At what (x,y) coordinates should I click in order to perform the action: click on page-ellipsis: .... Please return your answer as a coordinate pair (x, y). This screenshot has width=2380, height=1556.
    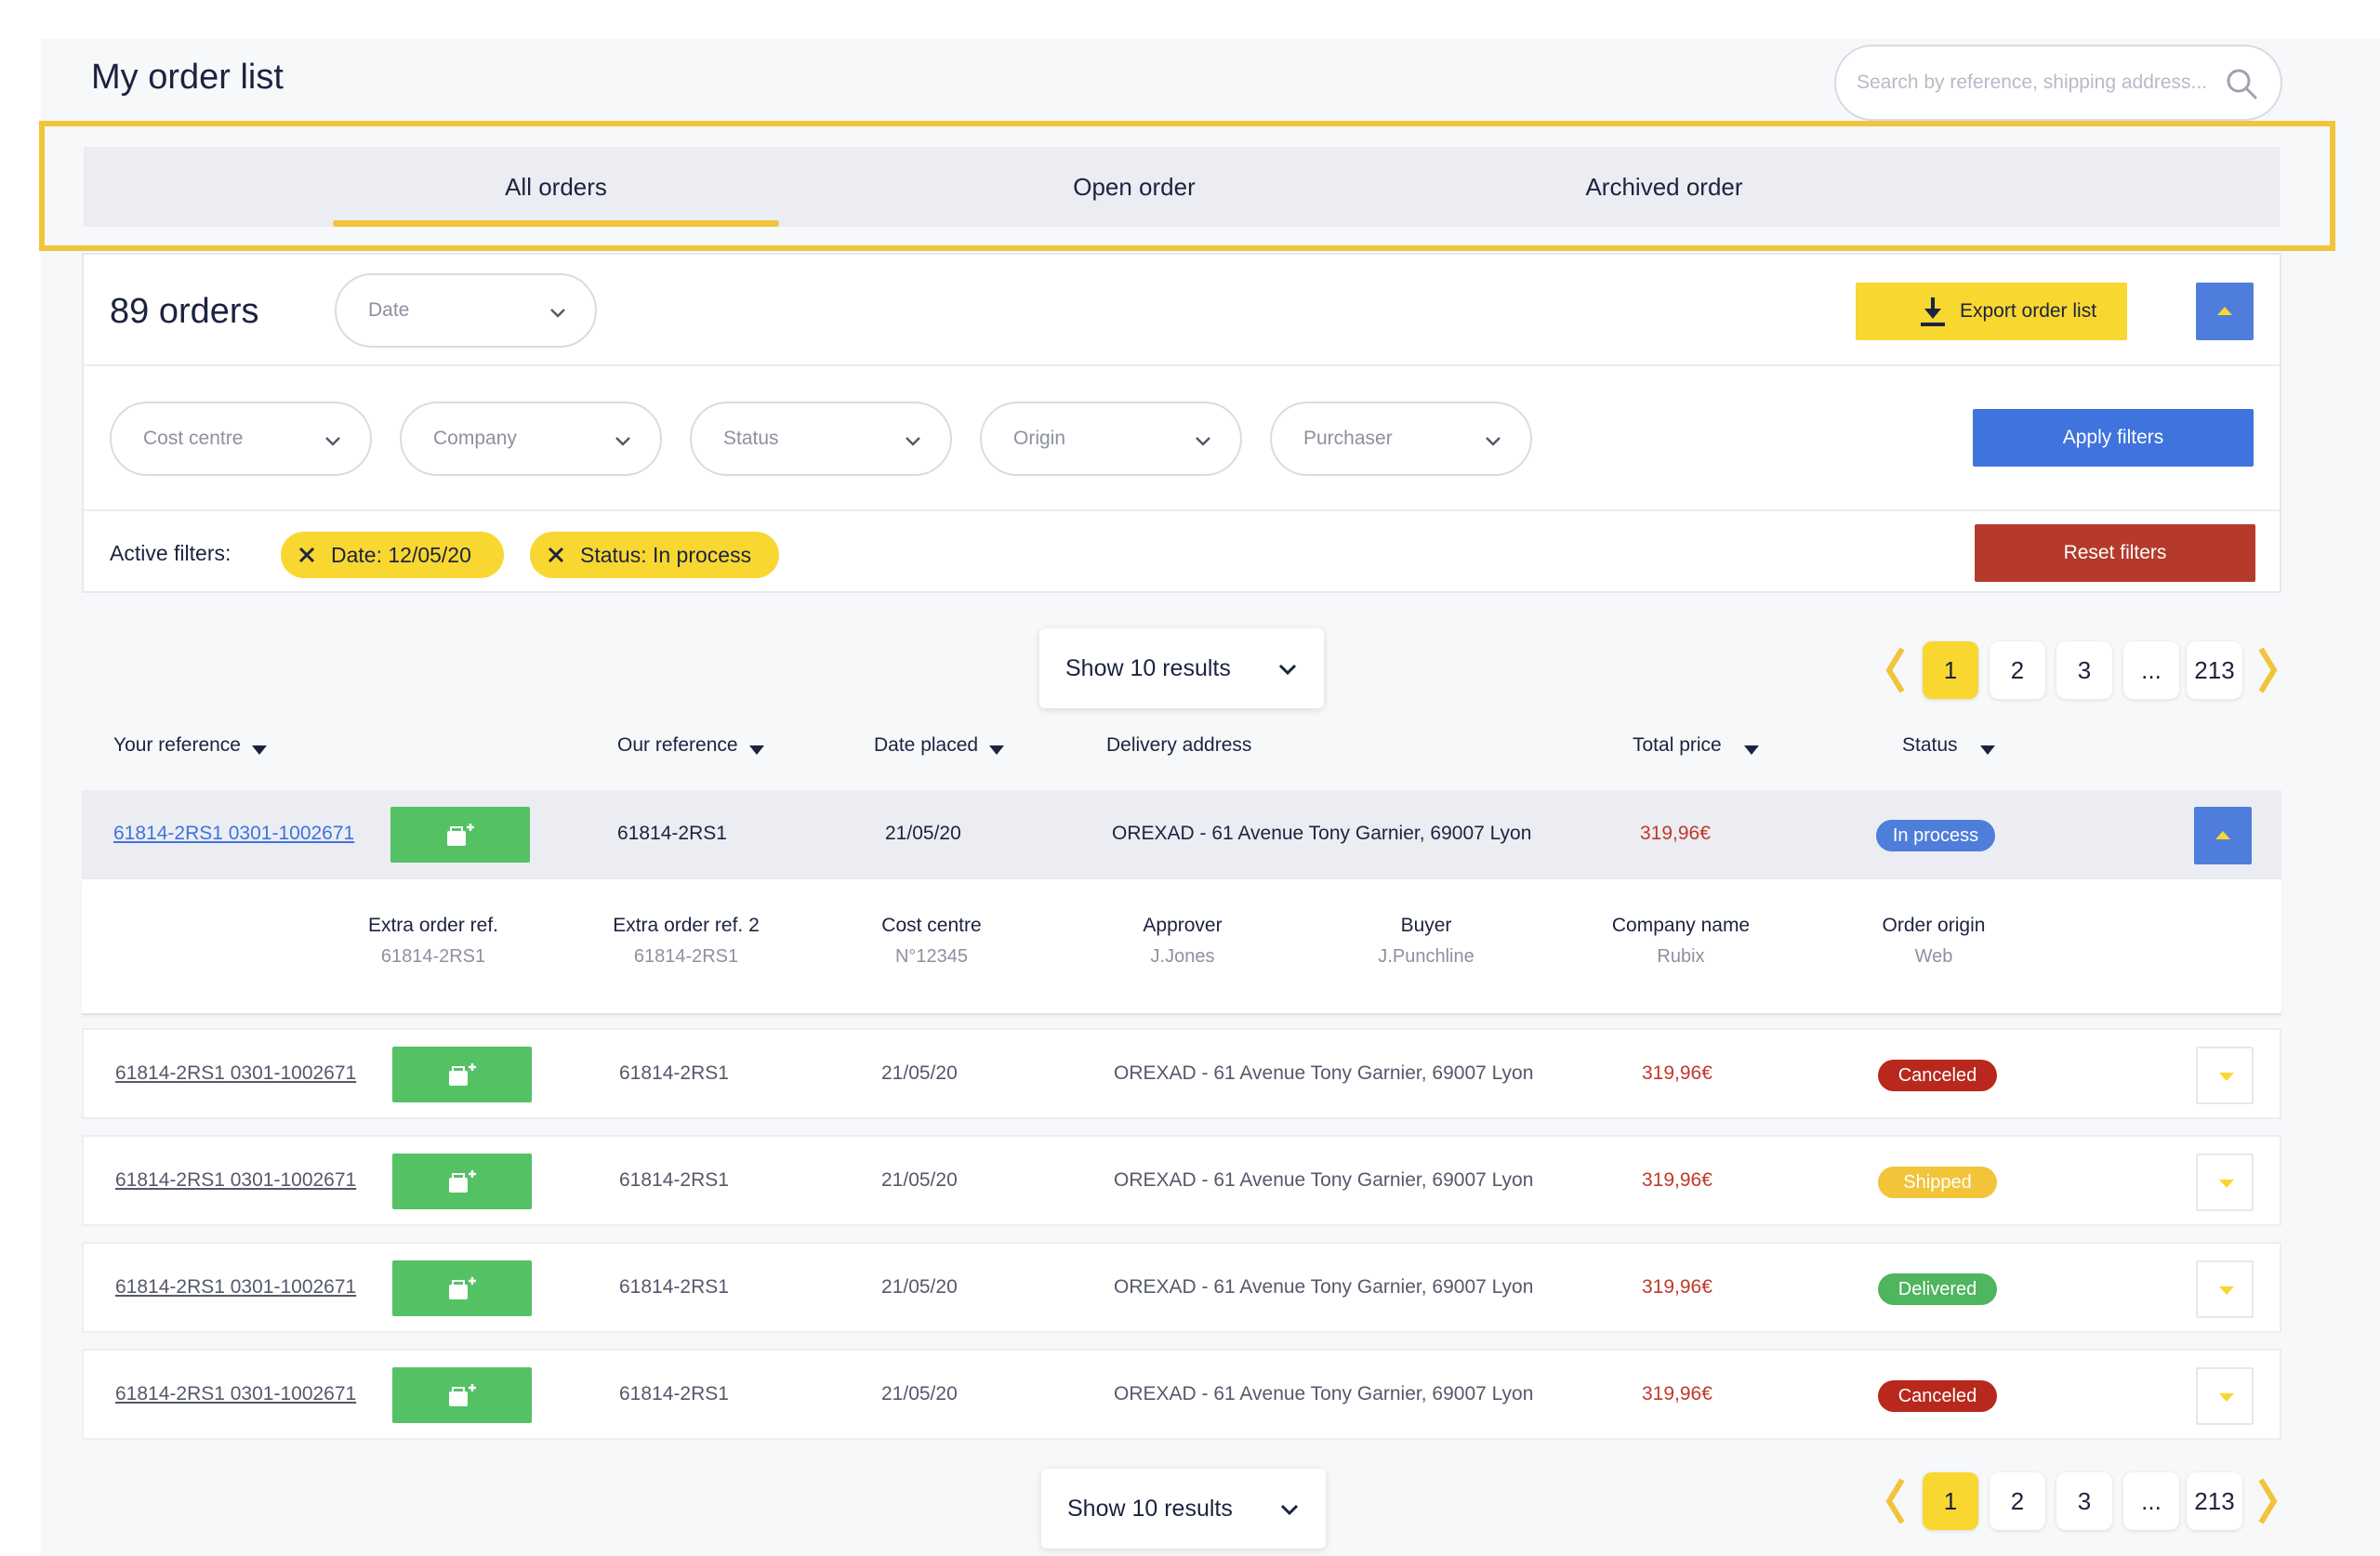
    Looking at the image, I should click on (2151, 670).